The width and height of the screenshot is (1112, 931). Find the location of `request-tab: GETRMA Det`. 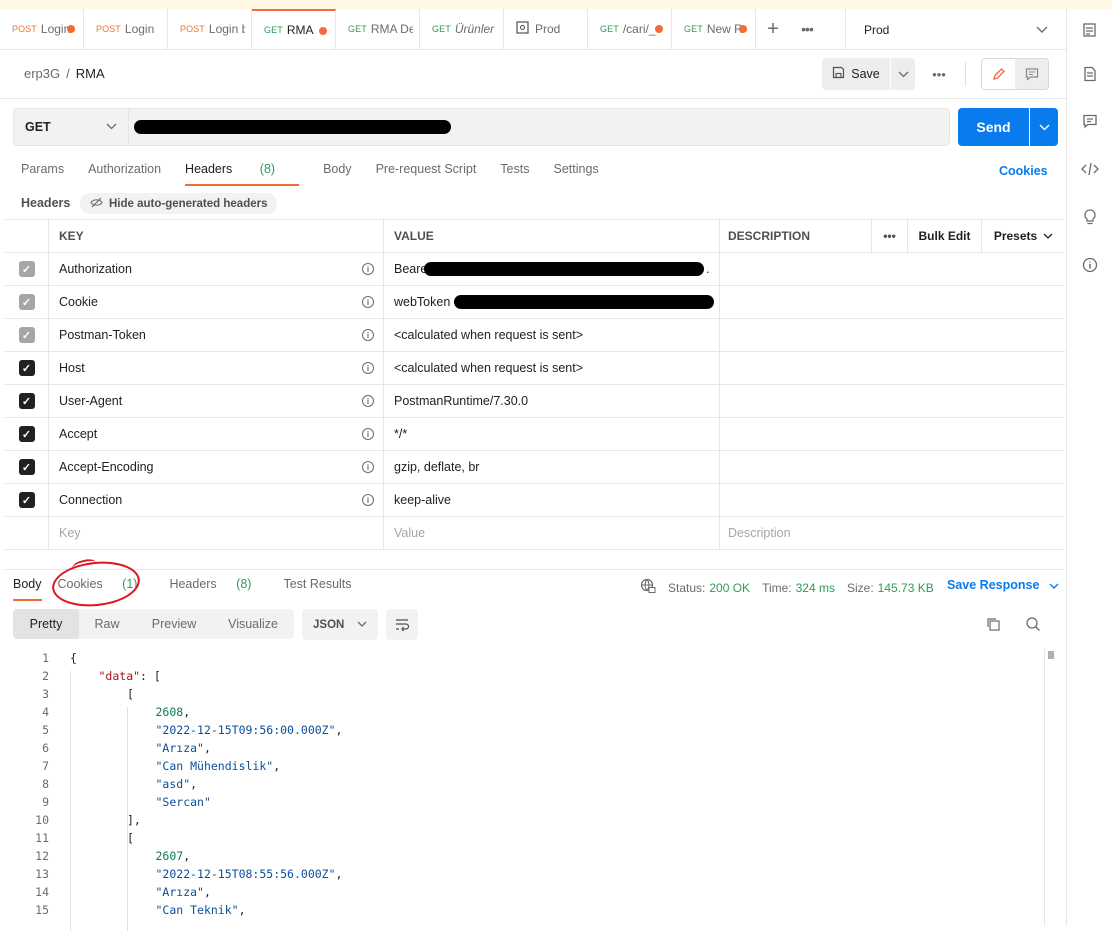

request-tab: GETRMA Det is located at coordinates (378, 29).